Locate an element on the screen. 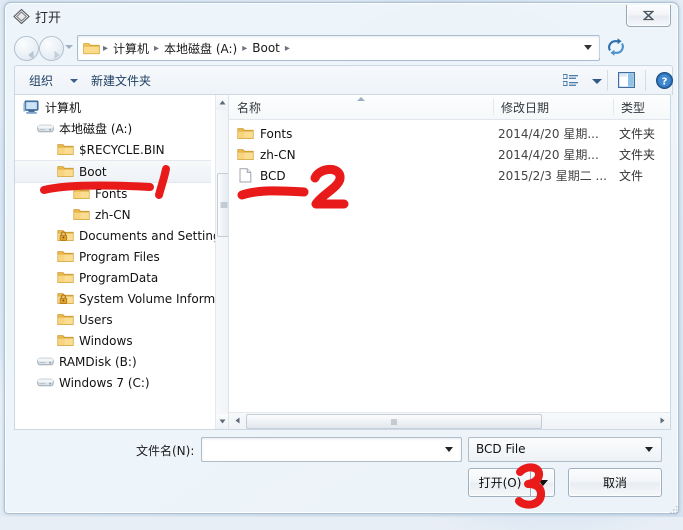  filetype-combobox: BCD File is located at coordinates (565, 449).